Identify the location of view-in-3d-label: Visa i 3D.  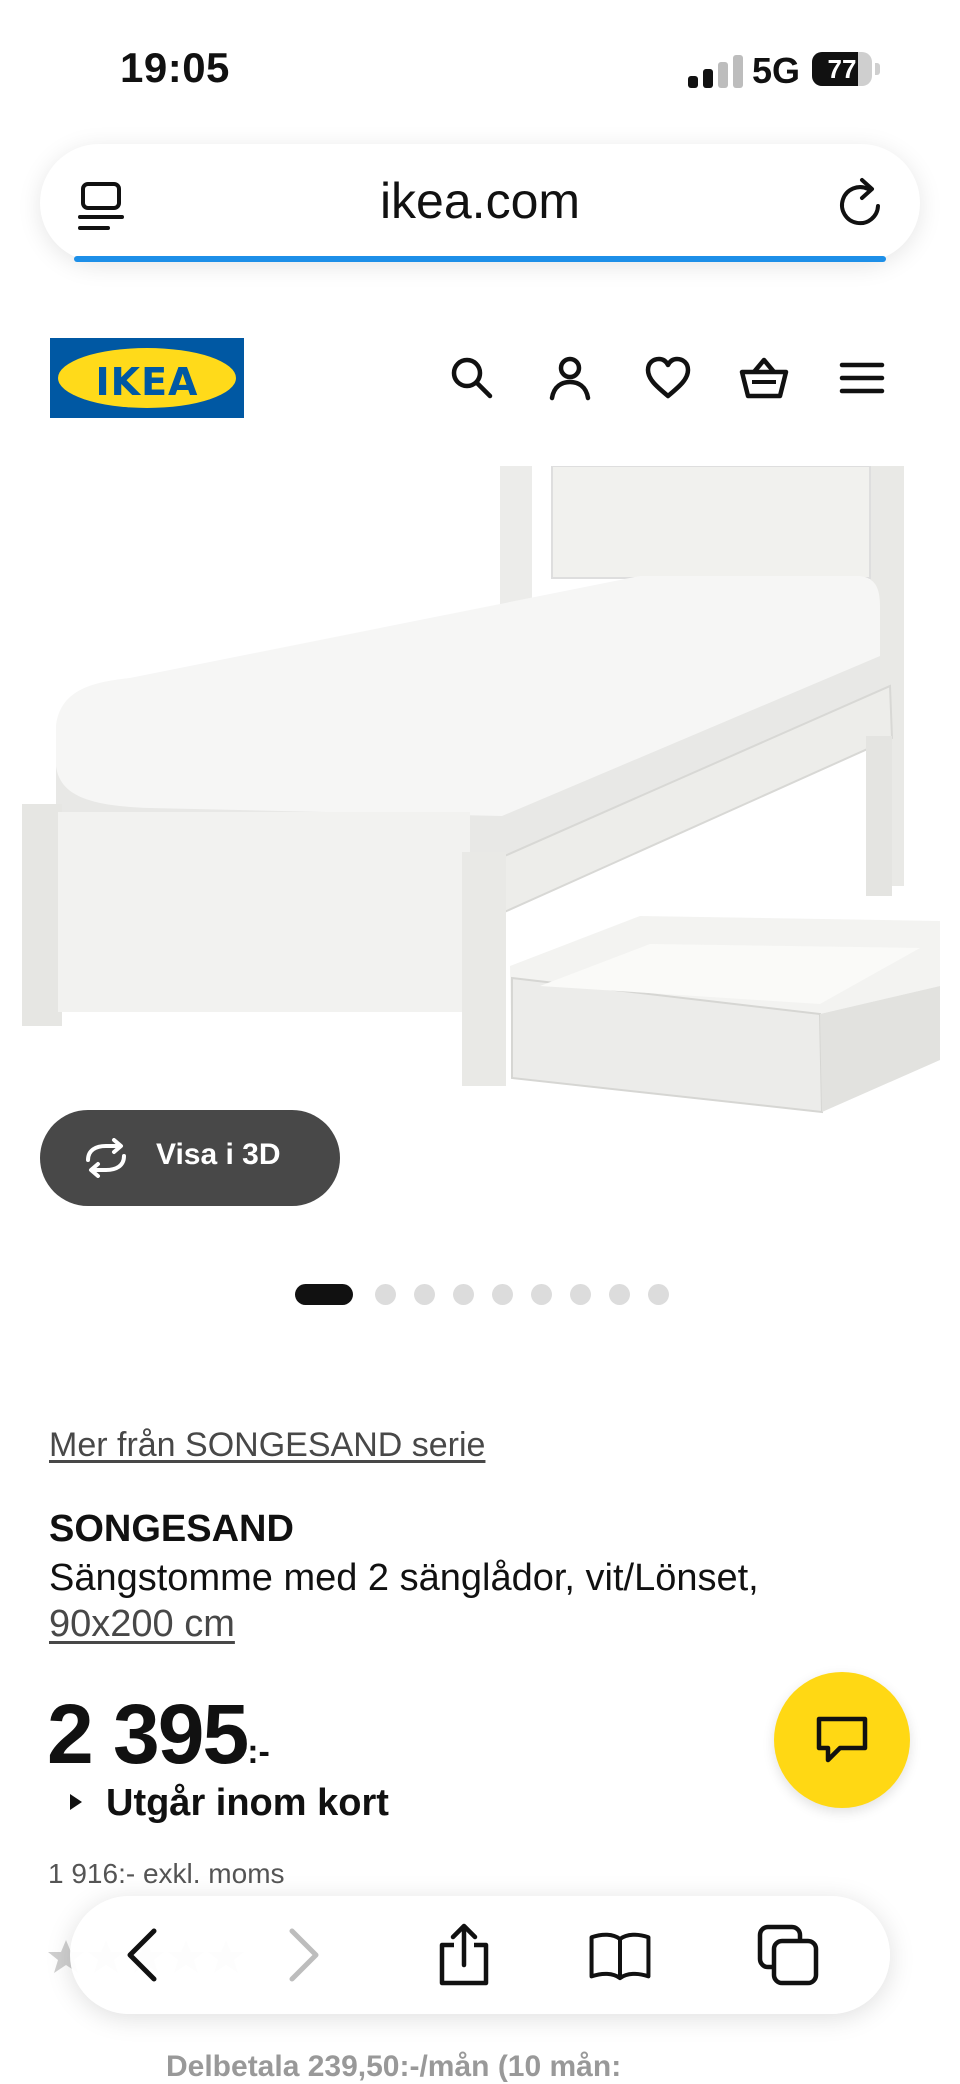
(218, 1154).